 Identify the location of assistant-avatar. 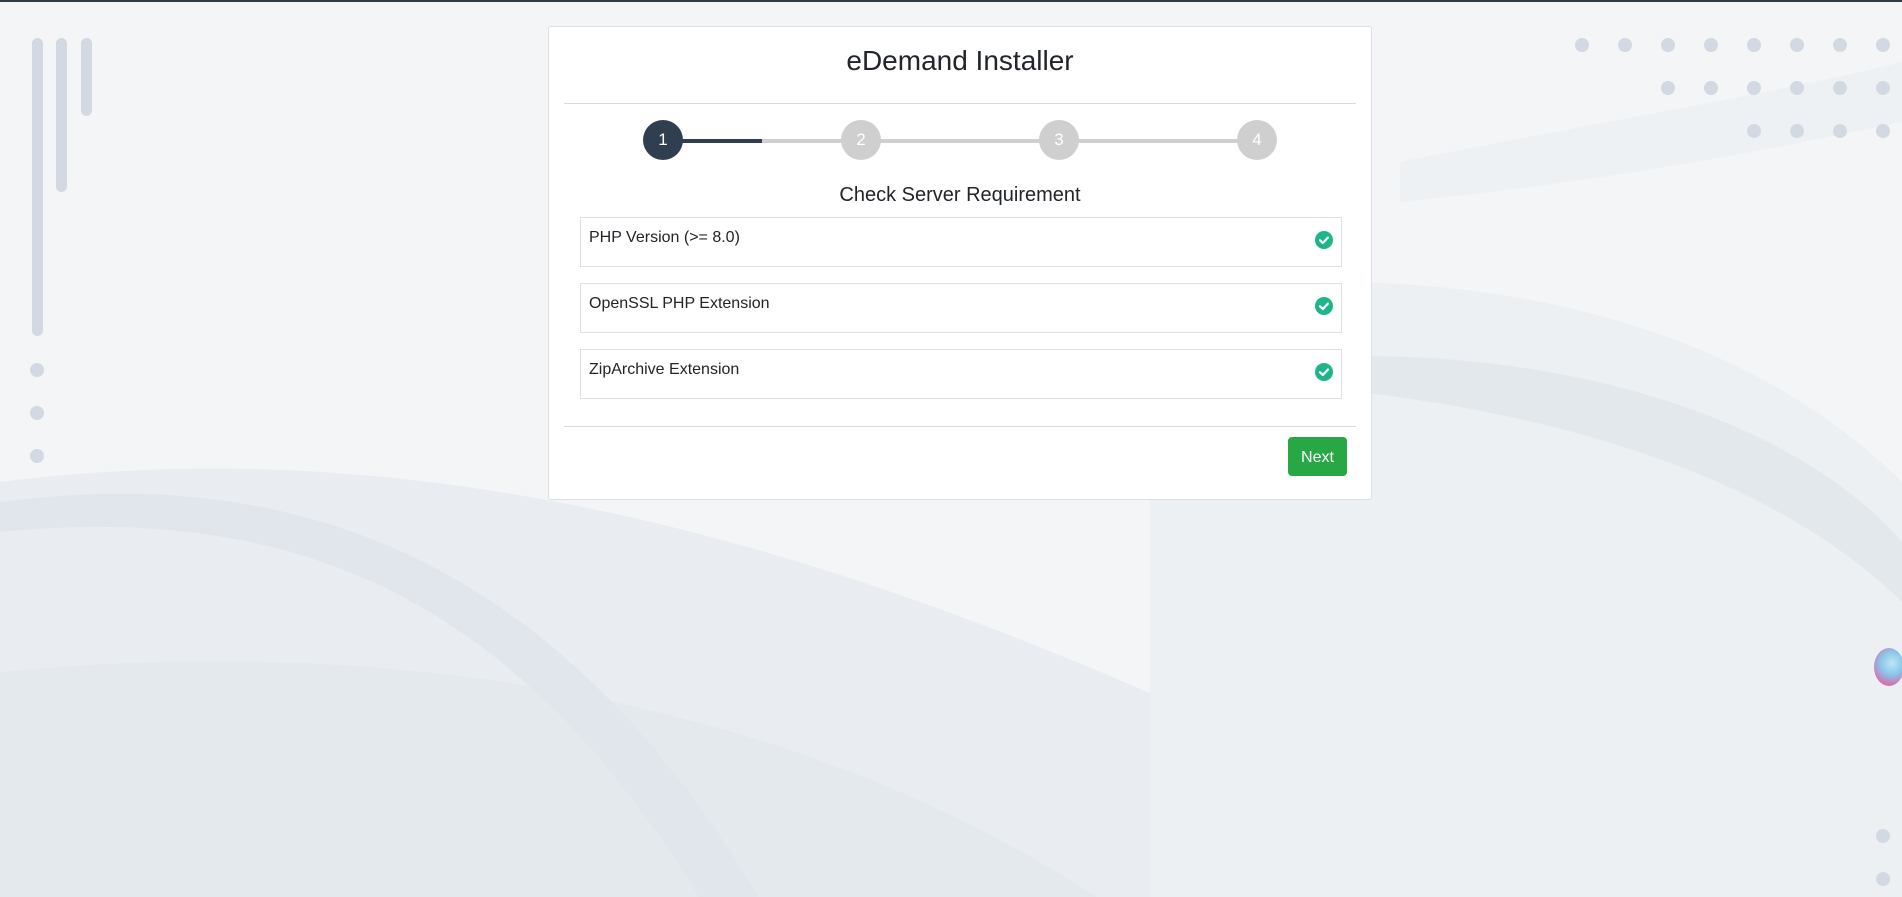
(1888, 667).